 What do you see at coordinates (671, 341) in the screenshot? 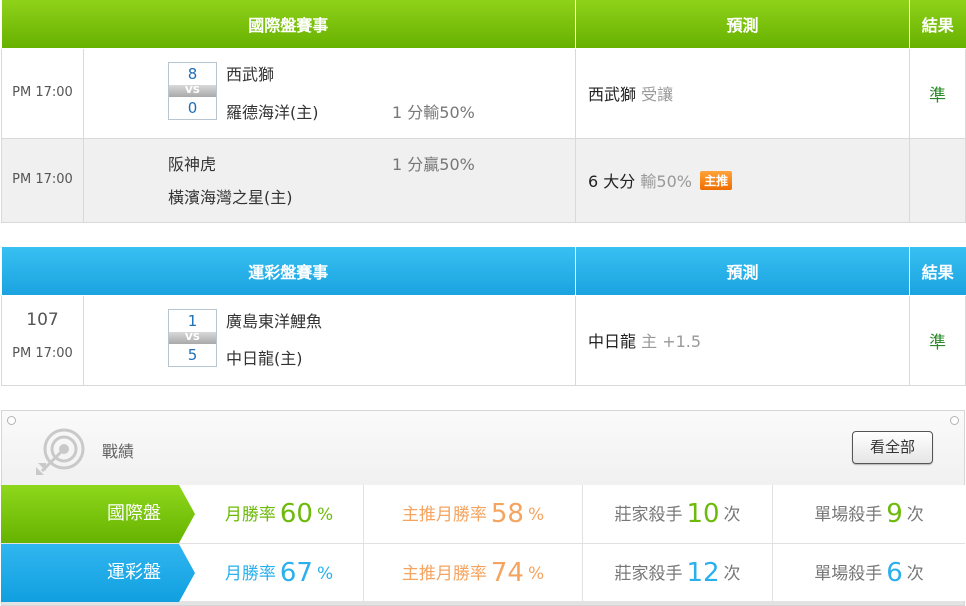
I see `prediction-detail: 主 +1.5` at bounding box center [671, 341].